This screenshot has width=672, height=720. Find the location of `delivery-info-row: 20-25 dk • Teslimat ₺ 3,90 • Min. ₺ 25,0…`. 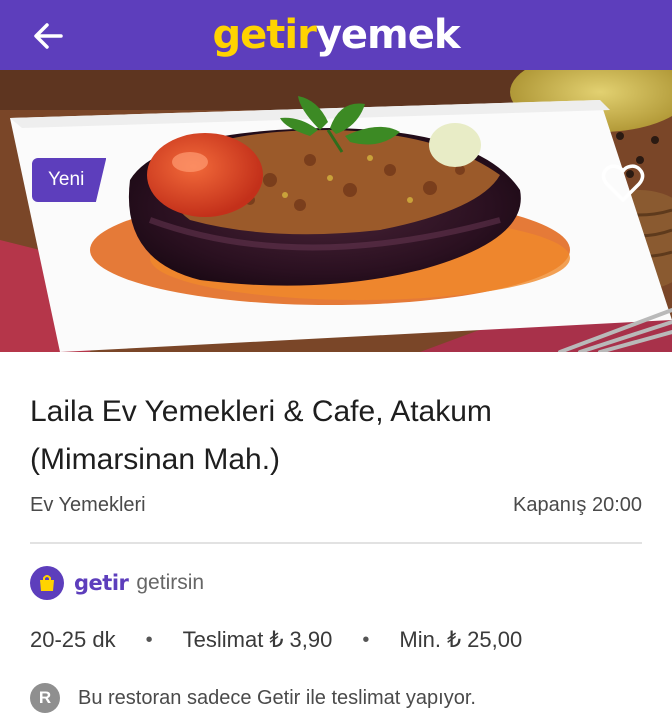

delivery-info-row: 20-25 dk • Teslimat ₺ 3,90 • Min. ₺ 25,0… is located at coordinates (276, 640).